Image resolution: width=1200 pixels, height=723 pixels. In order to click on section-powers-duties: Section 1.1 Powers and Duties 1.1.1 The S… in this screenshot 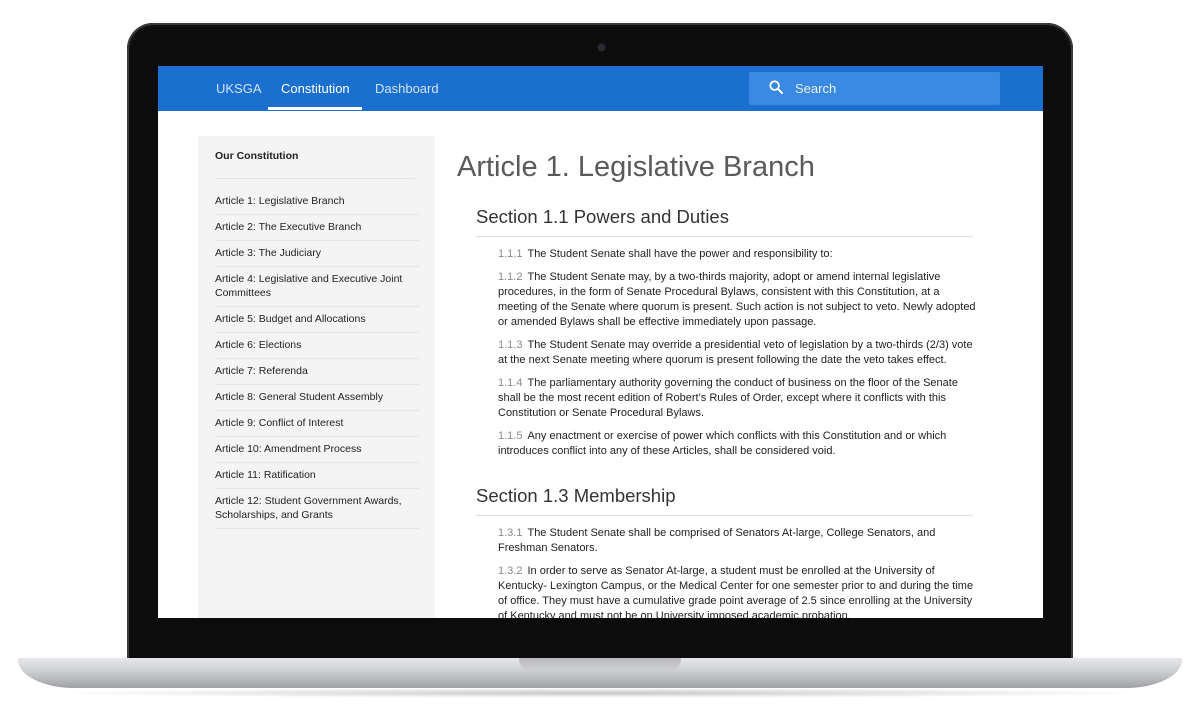, I will do `click(726, 331)`.